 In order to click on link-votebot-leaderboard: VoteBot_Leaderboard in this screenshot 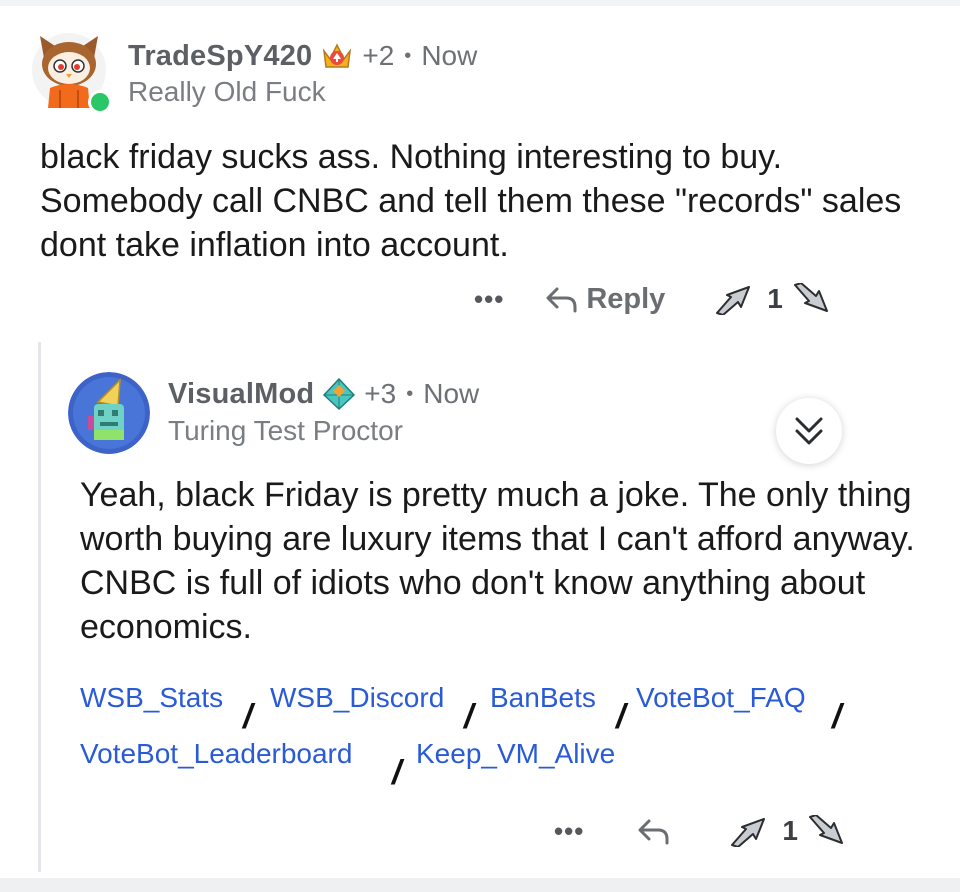, I will do `click(216, 754)`.